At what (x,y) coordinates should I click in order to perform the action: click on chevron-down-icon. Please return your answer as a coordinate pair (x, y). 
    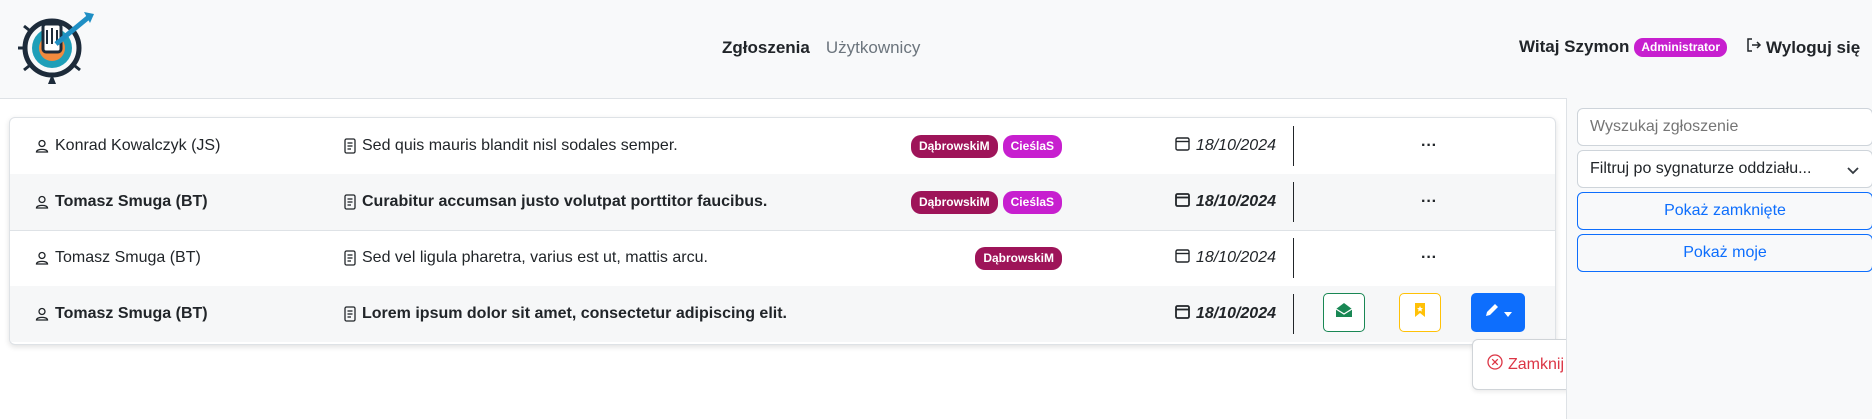
    Looking at the image, I should click on (1853, 172).